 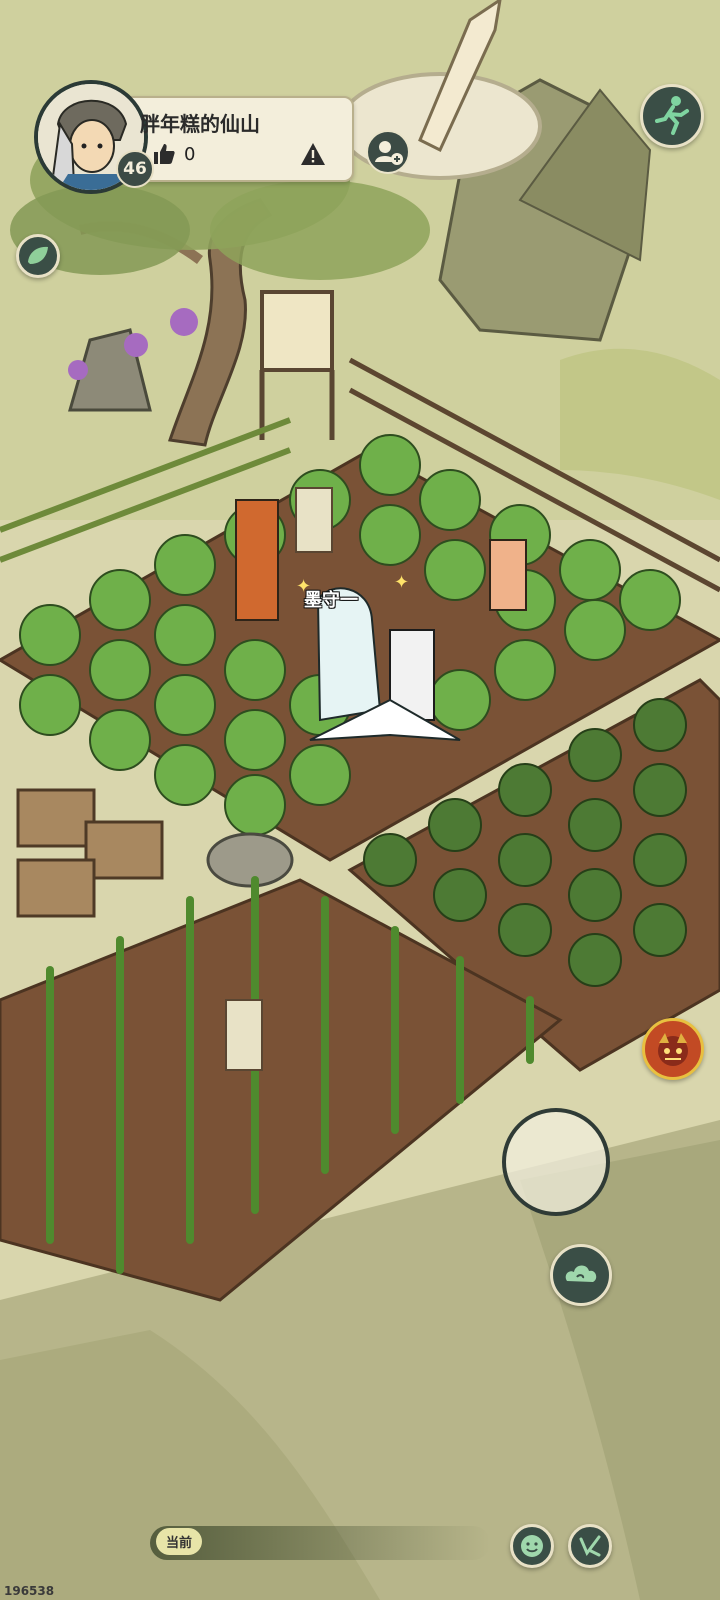 What do you see at coordinates (135, 169) in the screenshot?
I see `level-badge: 46` at bounding box center [135, 169].